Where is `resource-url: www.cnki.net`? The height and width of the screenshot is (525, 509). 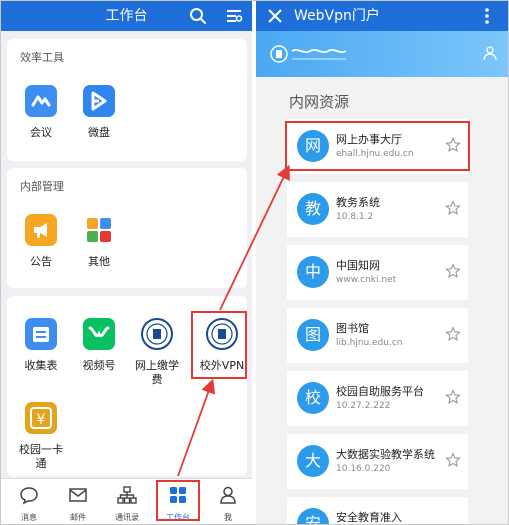
resource-url: www.cnki.net is located at coordinates (366, 280).